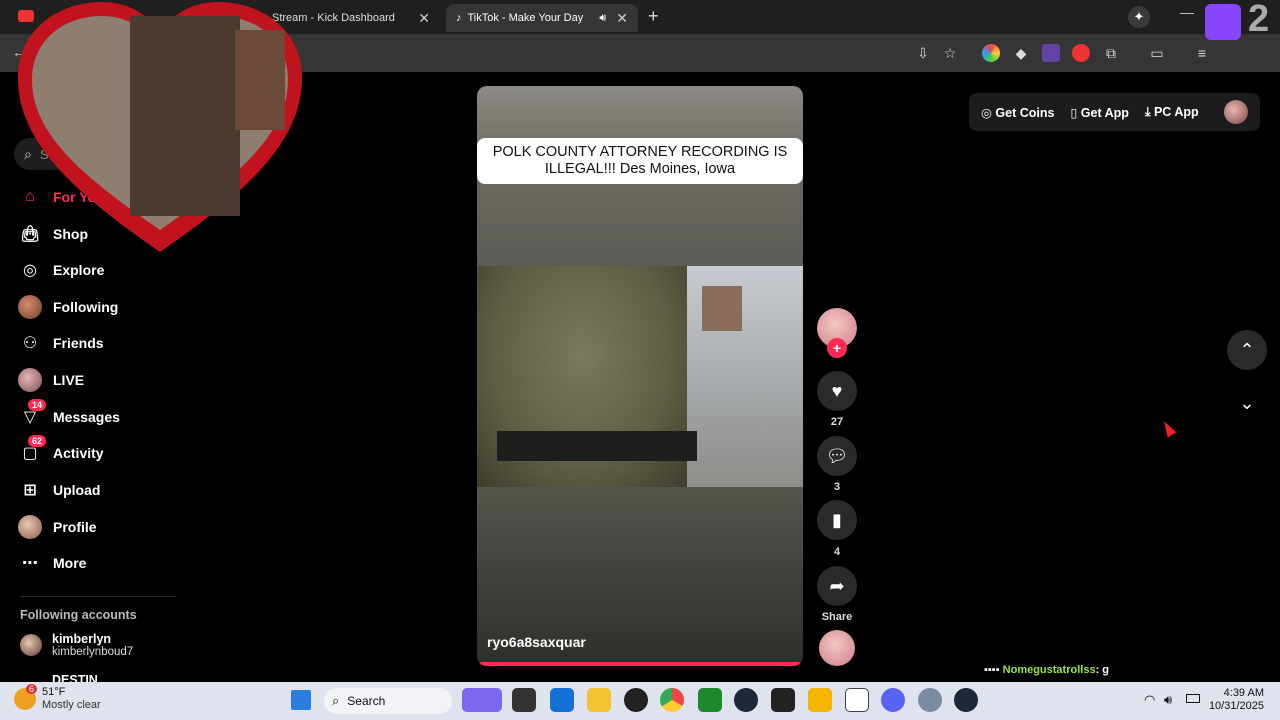 The image size is (1280, 720). Describe the element at coordinates (71, 705) in the screenshot. I see `weather-desc: Mostly clear` at that location.